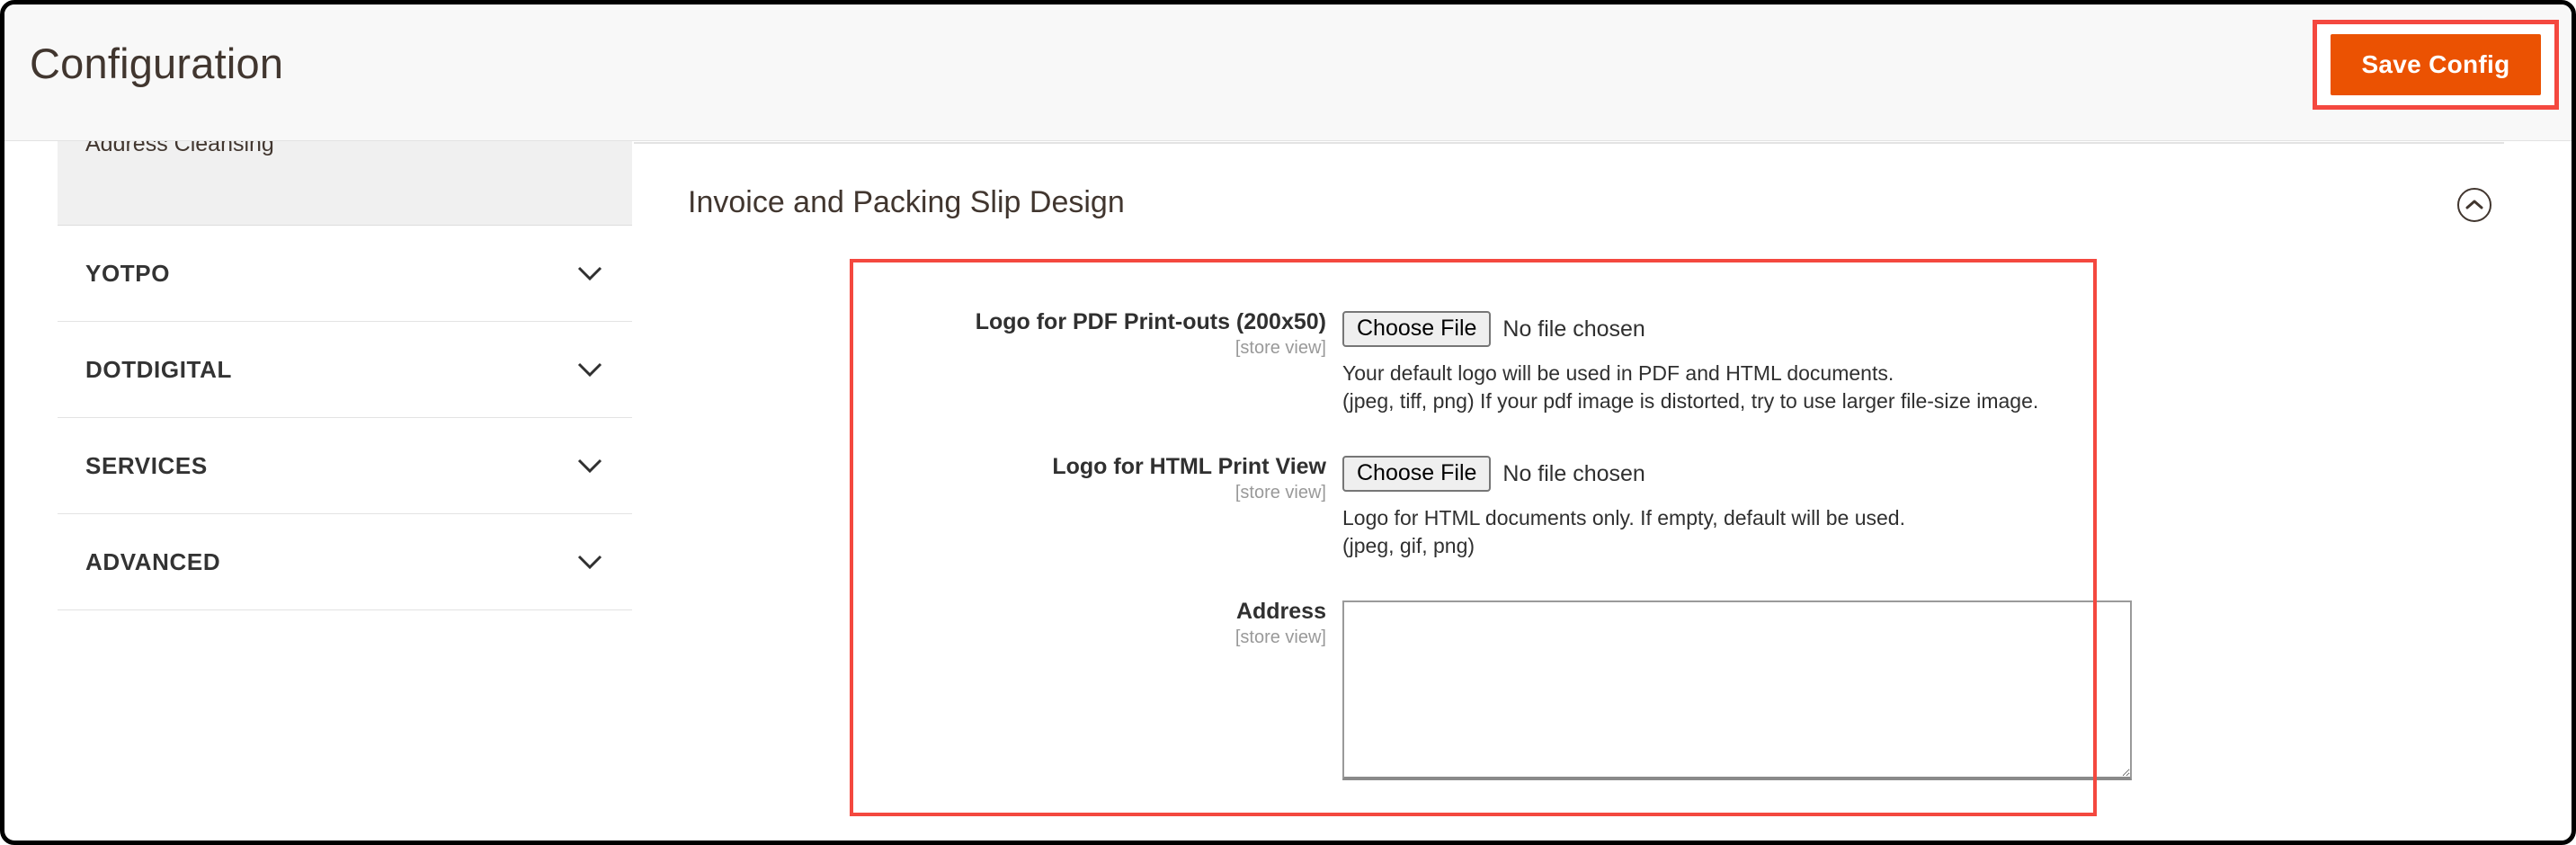  What do you see at coordinates (157, 63) in the screenshot?
I see `page-title: Configuration` at bounding box center [157, 63].